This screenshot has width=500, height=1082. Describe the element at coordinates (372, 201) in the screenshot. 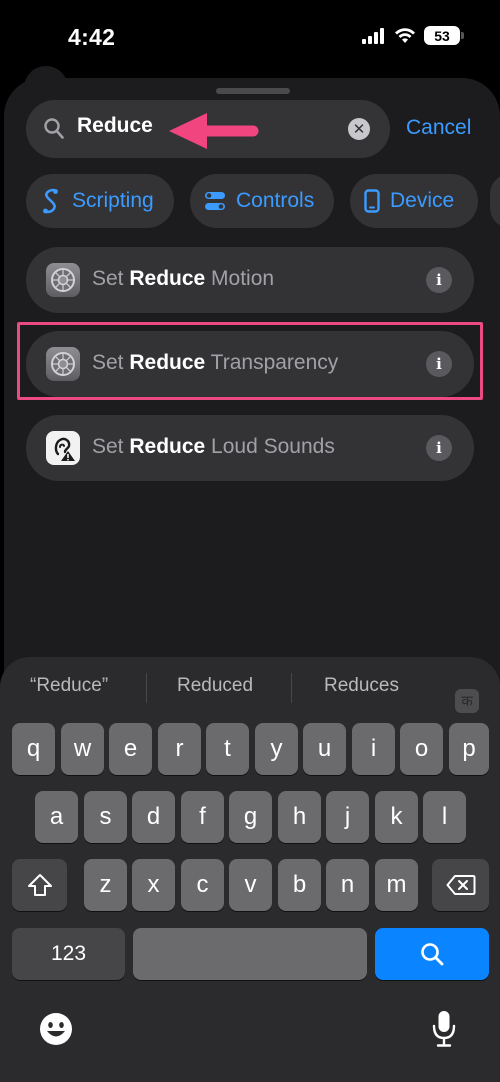

I see `device-phone-icon` at that location.